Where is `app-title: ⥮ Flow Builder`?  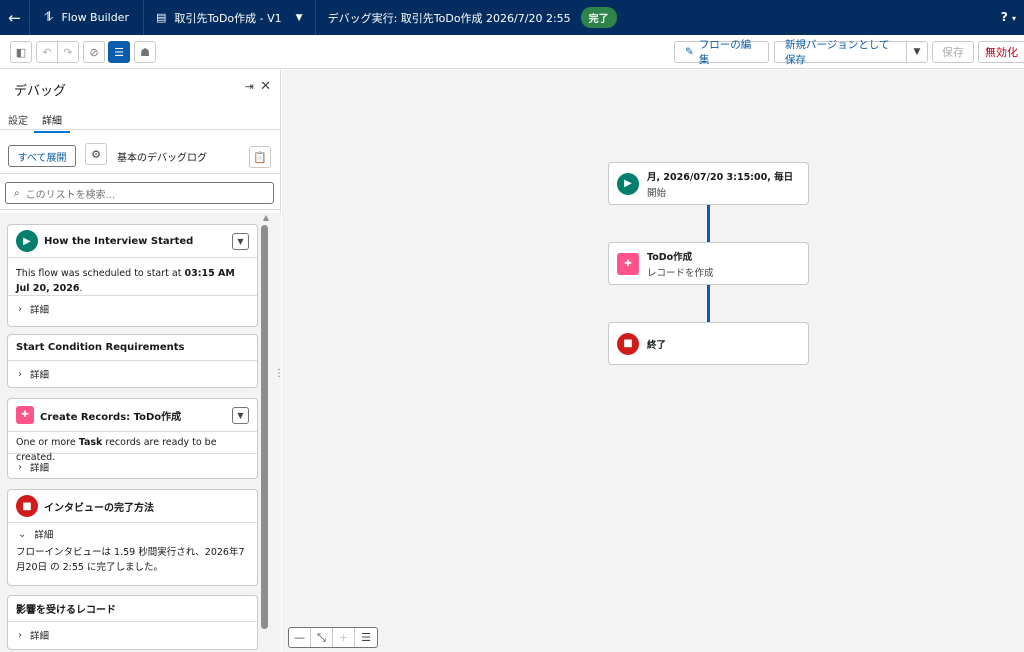
app-title: ⥮ Flow Builder is located at coordinates (87, 17).